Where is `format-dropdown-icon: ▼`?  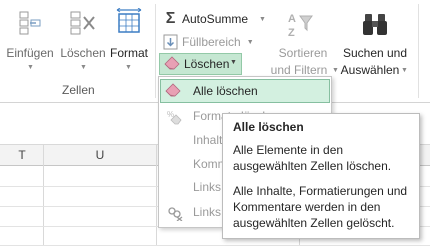 format-dropdown-icon: ▼ is located at coordinates (128, 67).